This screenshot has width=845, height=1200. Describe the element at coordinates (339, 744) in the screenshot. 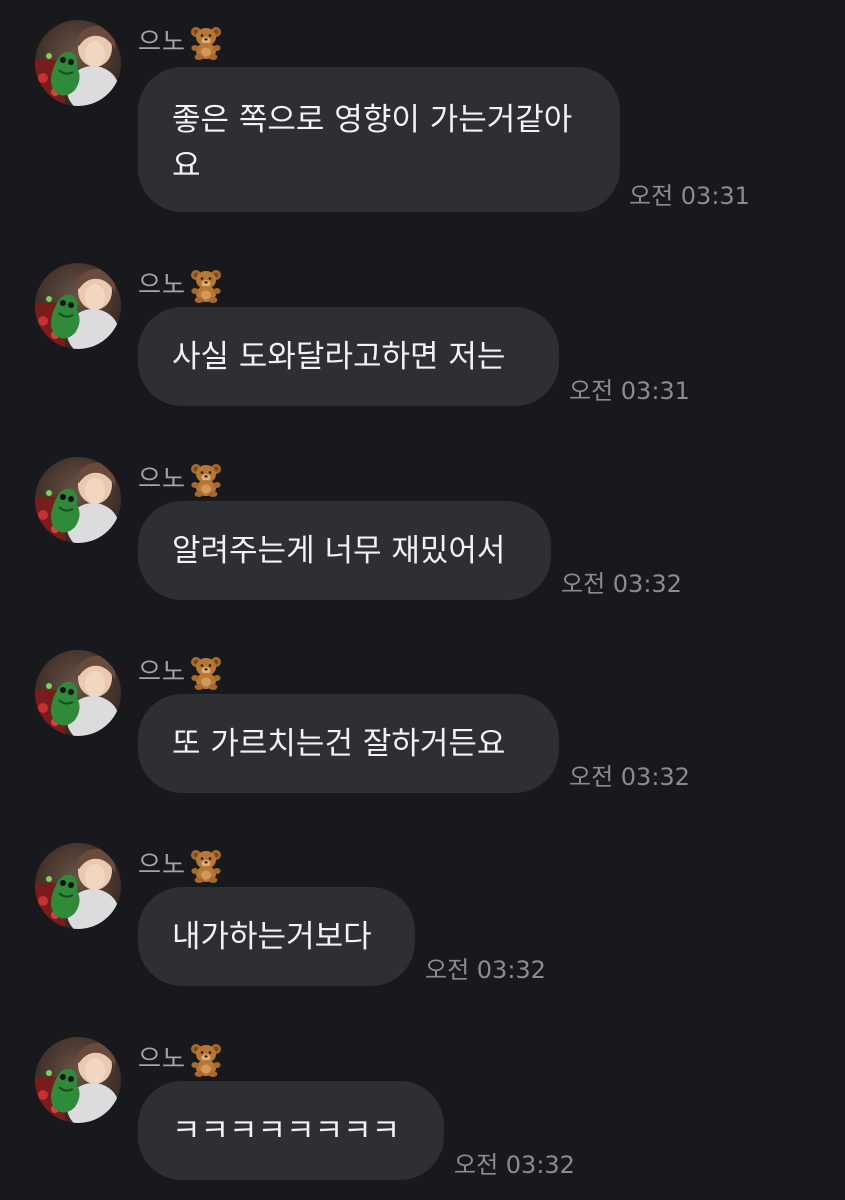

I see `message-text: 또 가르치는건 잘하거든요` at that location.